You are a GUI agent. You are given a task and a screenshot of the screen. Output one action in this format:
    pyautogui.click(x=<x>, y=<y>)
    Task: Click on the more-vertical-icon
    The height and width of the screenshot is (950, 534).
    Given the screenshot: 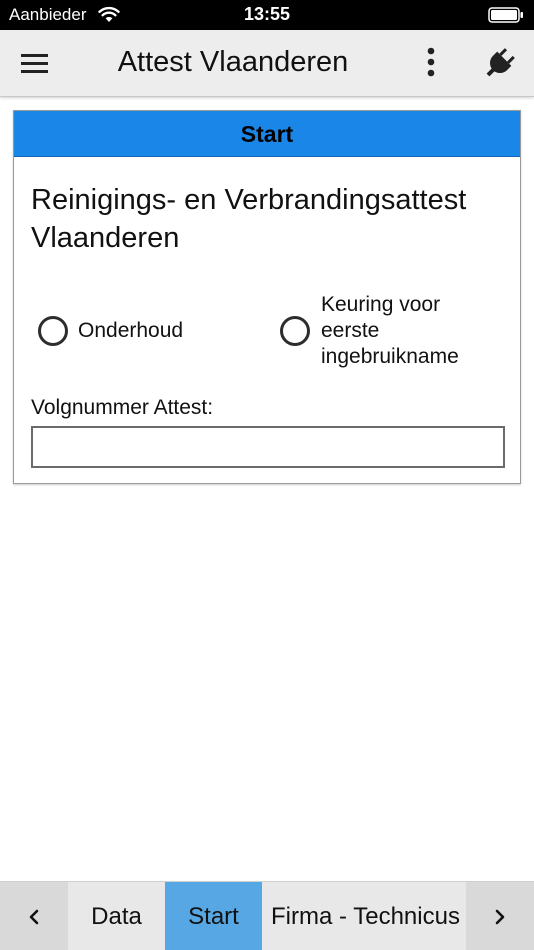 What is the action you would take?
    pyautogui.click(x=431, y=62)
    